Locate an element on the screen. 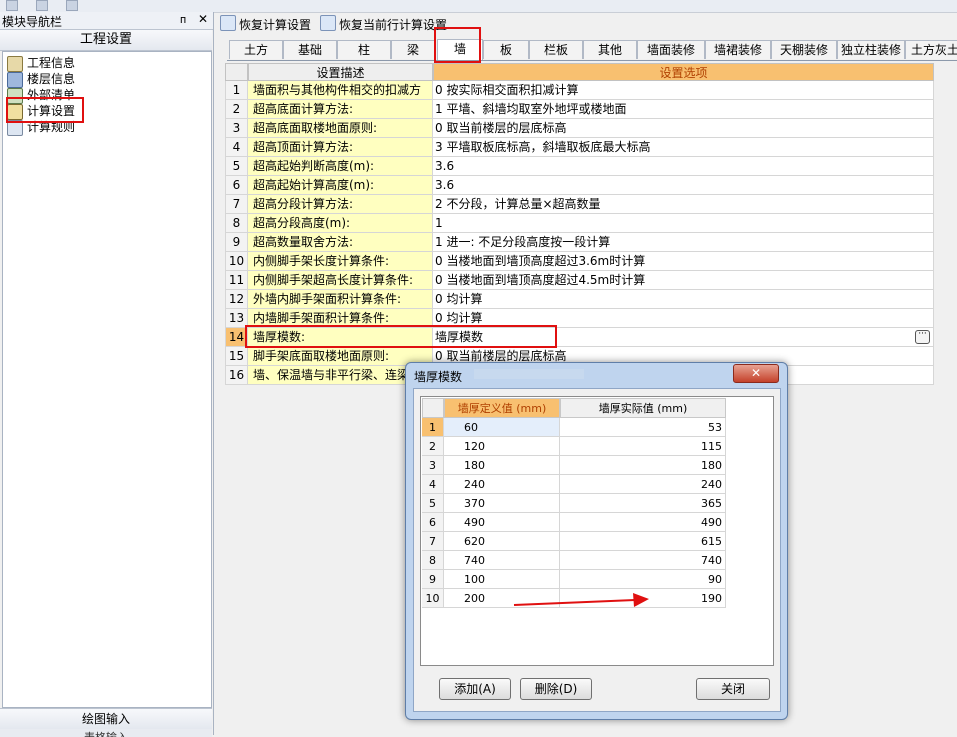  list-icon is located at coordinates (15, 95).